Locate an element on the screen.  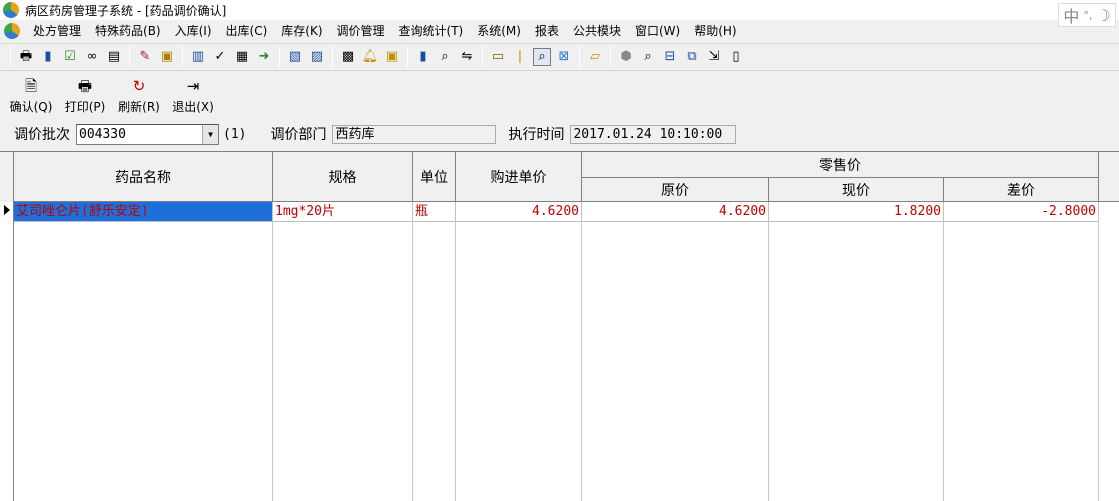
form-icon: ▦ is located at coordinates (242, 57).